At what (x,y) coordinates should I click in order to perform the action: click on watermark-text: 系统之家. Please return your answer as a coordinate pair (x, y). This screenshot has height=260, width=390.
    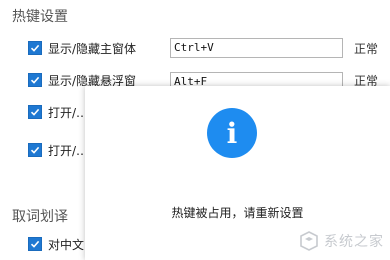
    Looking at the image, I should click on (354, 242).